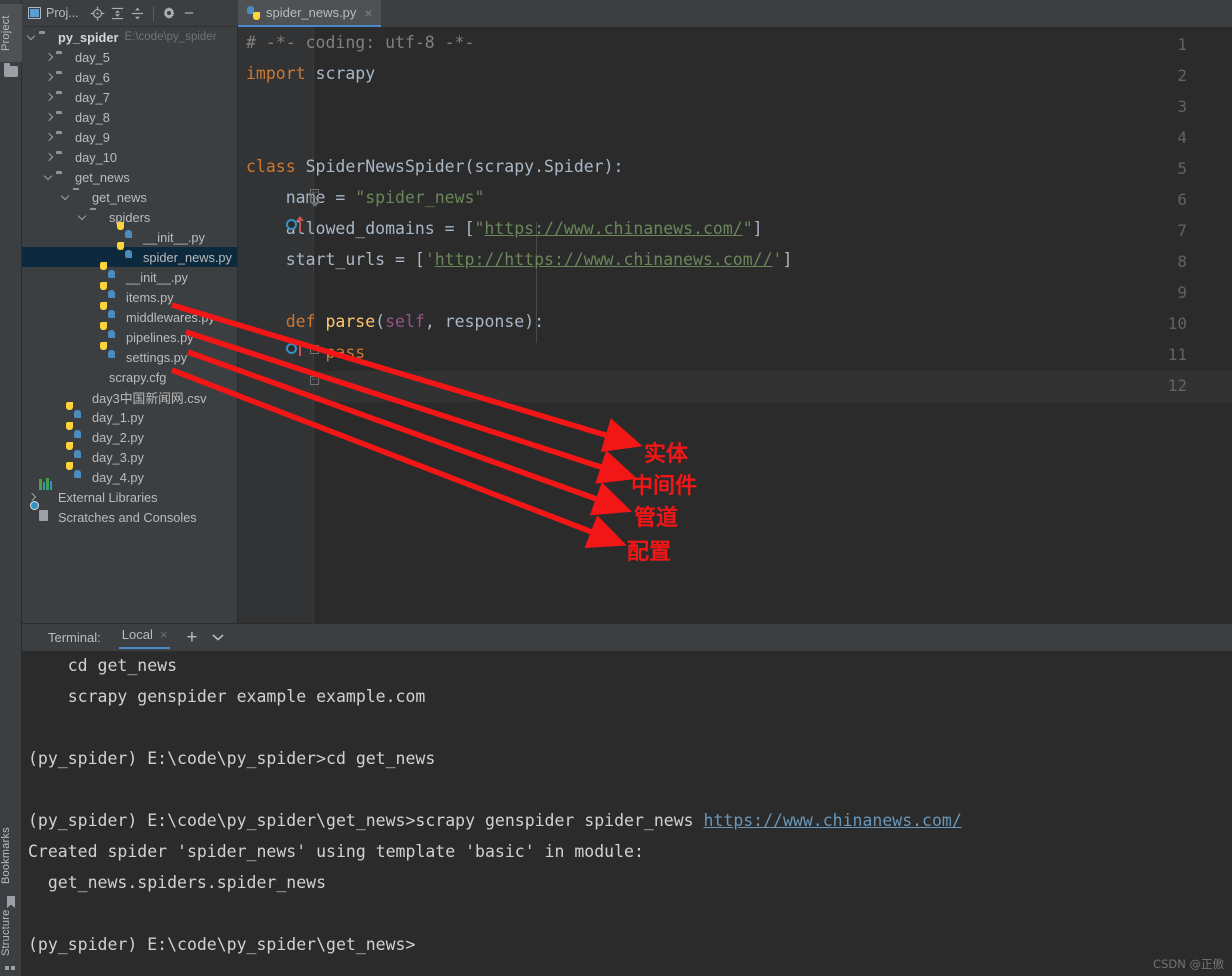 Image resolution: width=1232 pixels, height=976 pixels. I want to click on tree-item-py_spider: py_spider E:\code\py_spider, so click(129, 37).